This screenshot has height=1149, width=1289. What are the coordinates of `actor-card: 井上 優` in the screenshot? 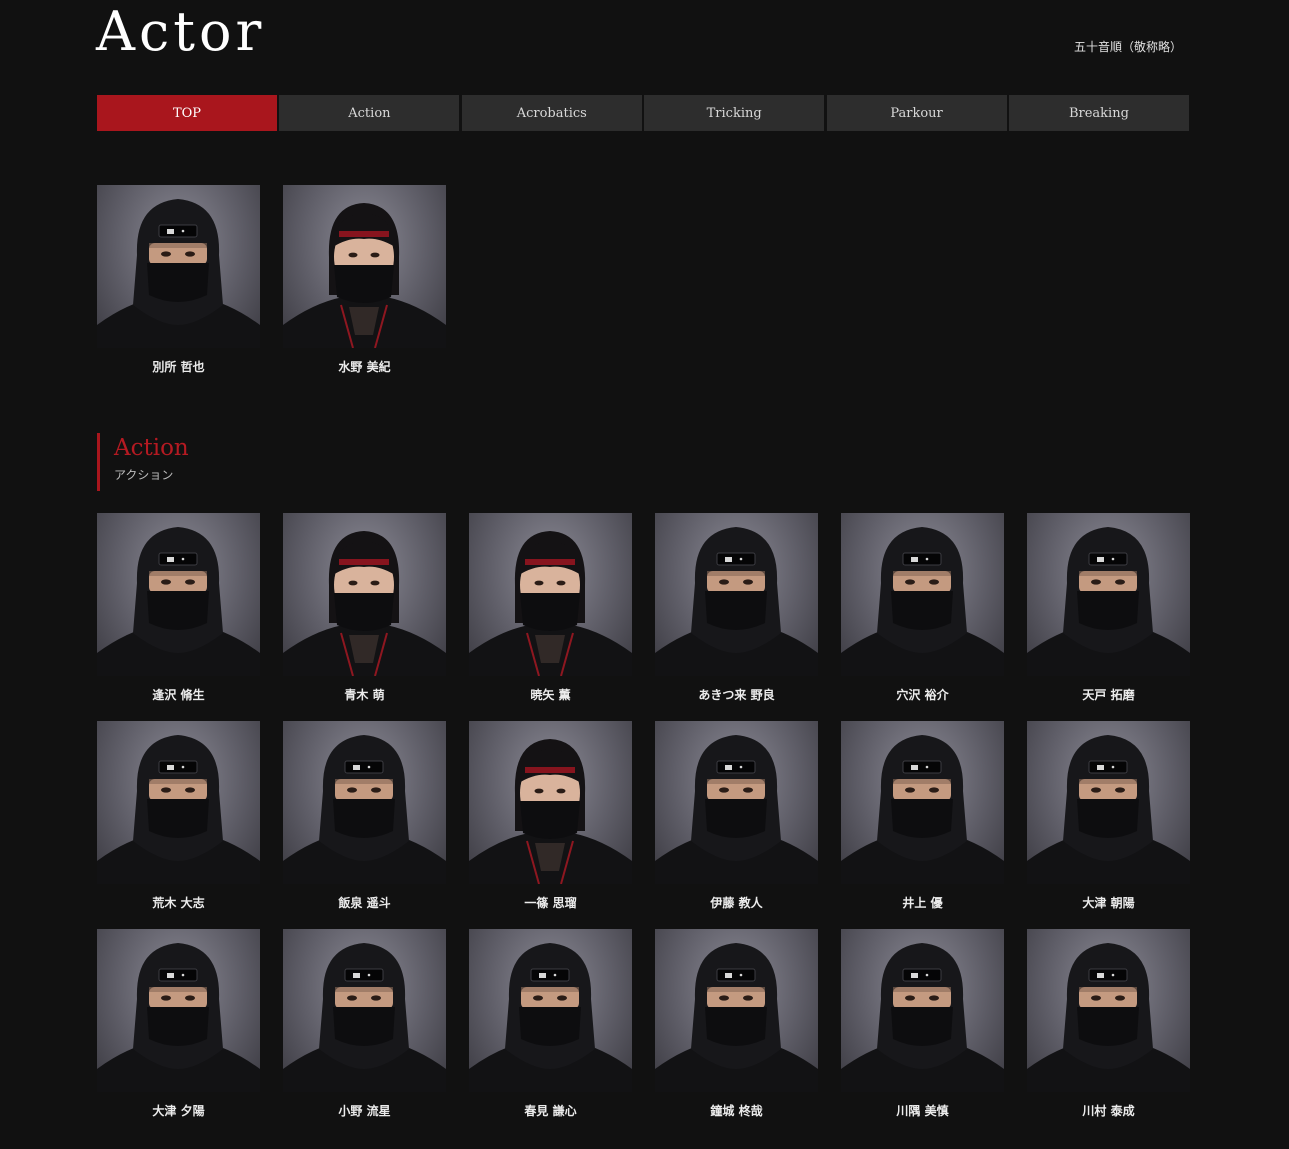 It's located at (922, 816).